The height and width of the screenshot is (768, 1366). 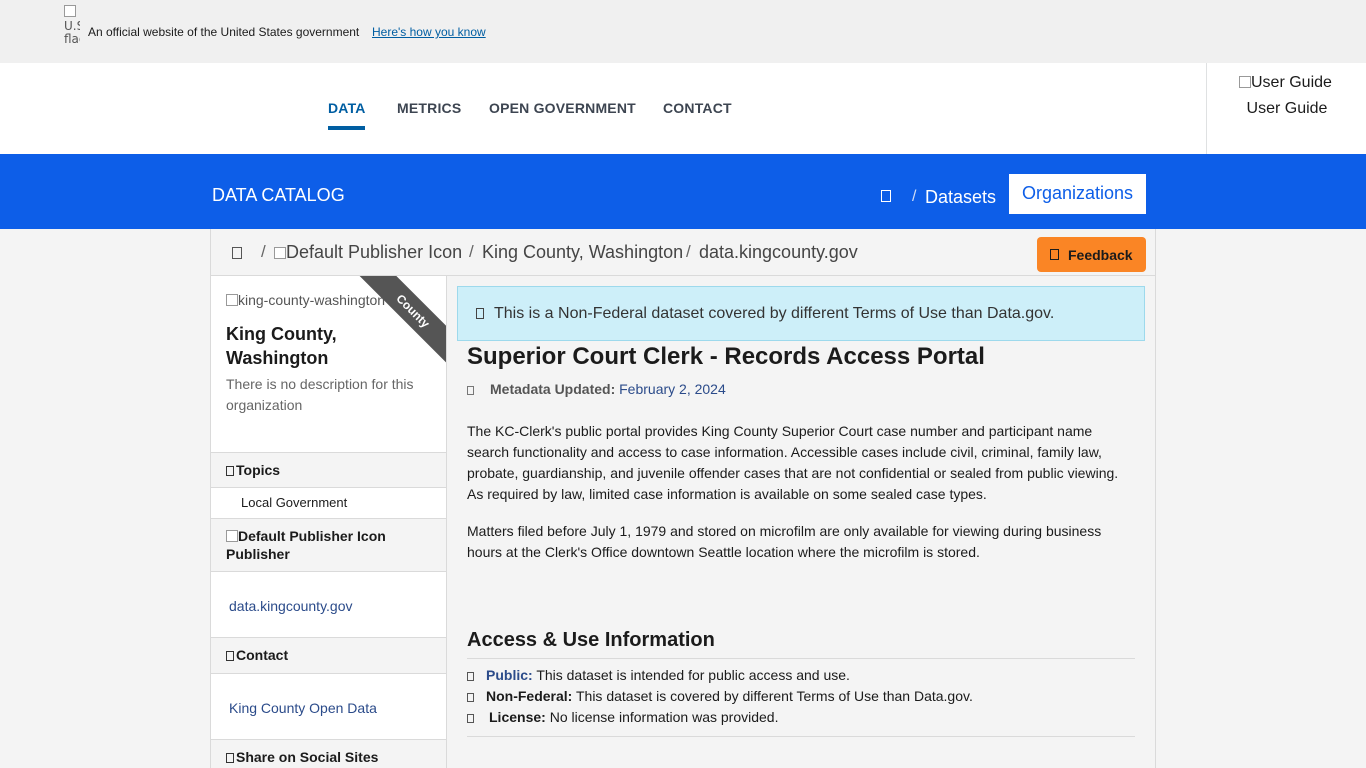 I want to click on topic-local-government: Local Government, so click(x=294, y=502).